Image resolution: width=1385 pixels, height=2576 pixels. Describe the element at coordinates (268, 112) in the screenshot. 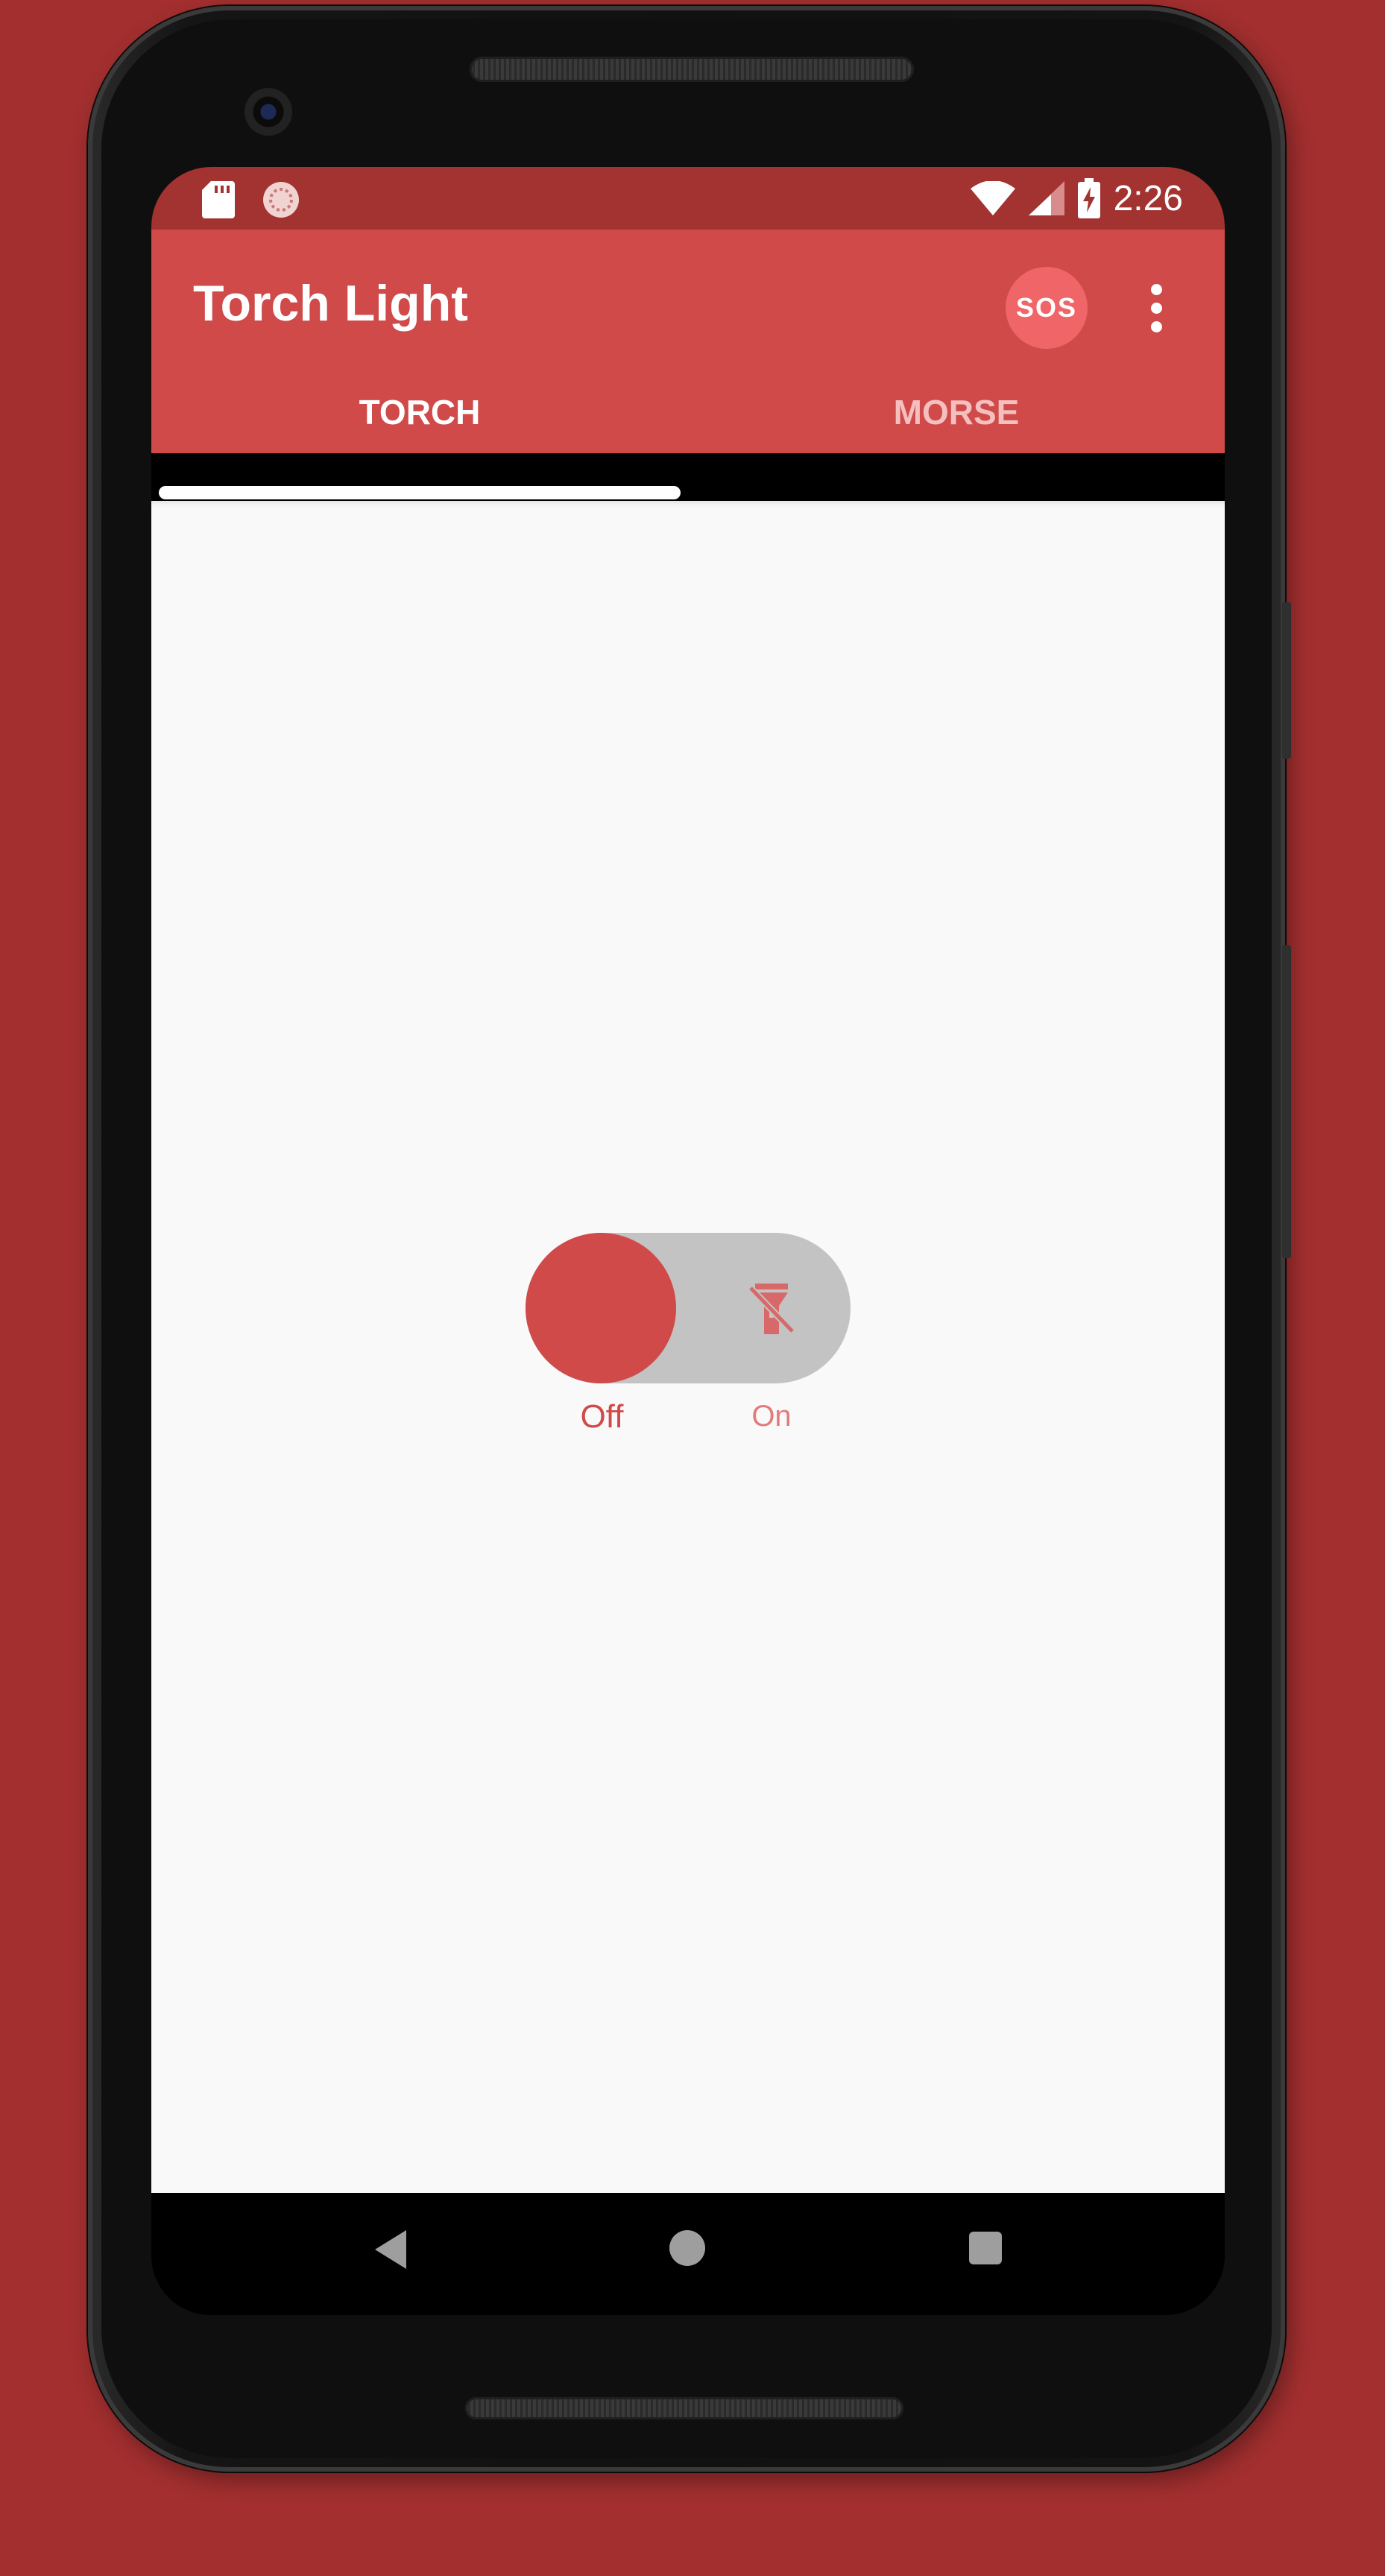

I see `front-camera` at that location.